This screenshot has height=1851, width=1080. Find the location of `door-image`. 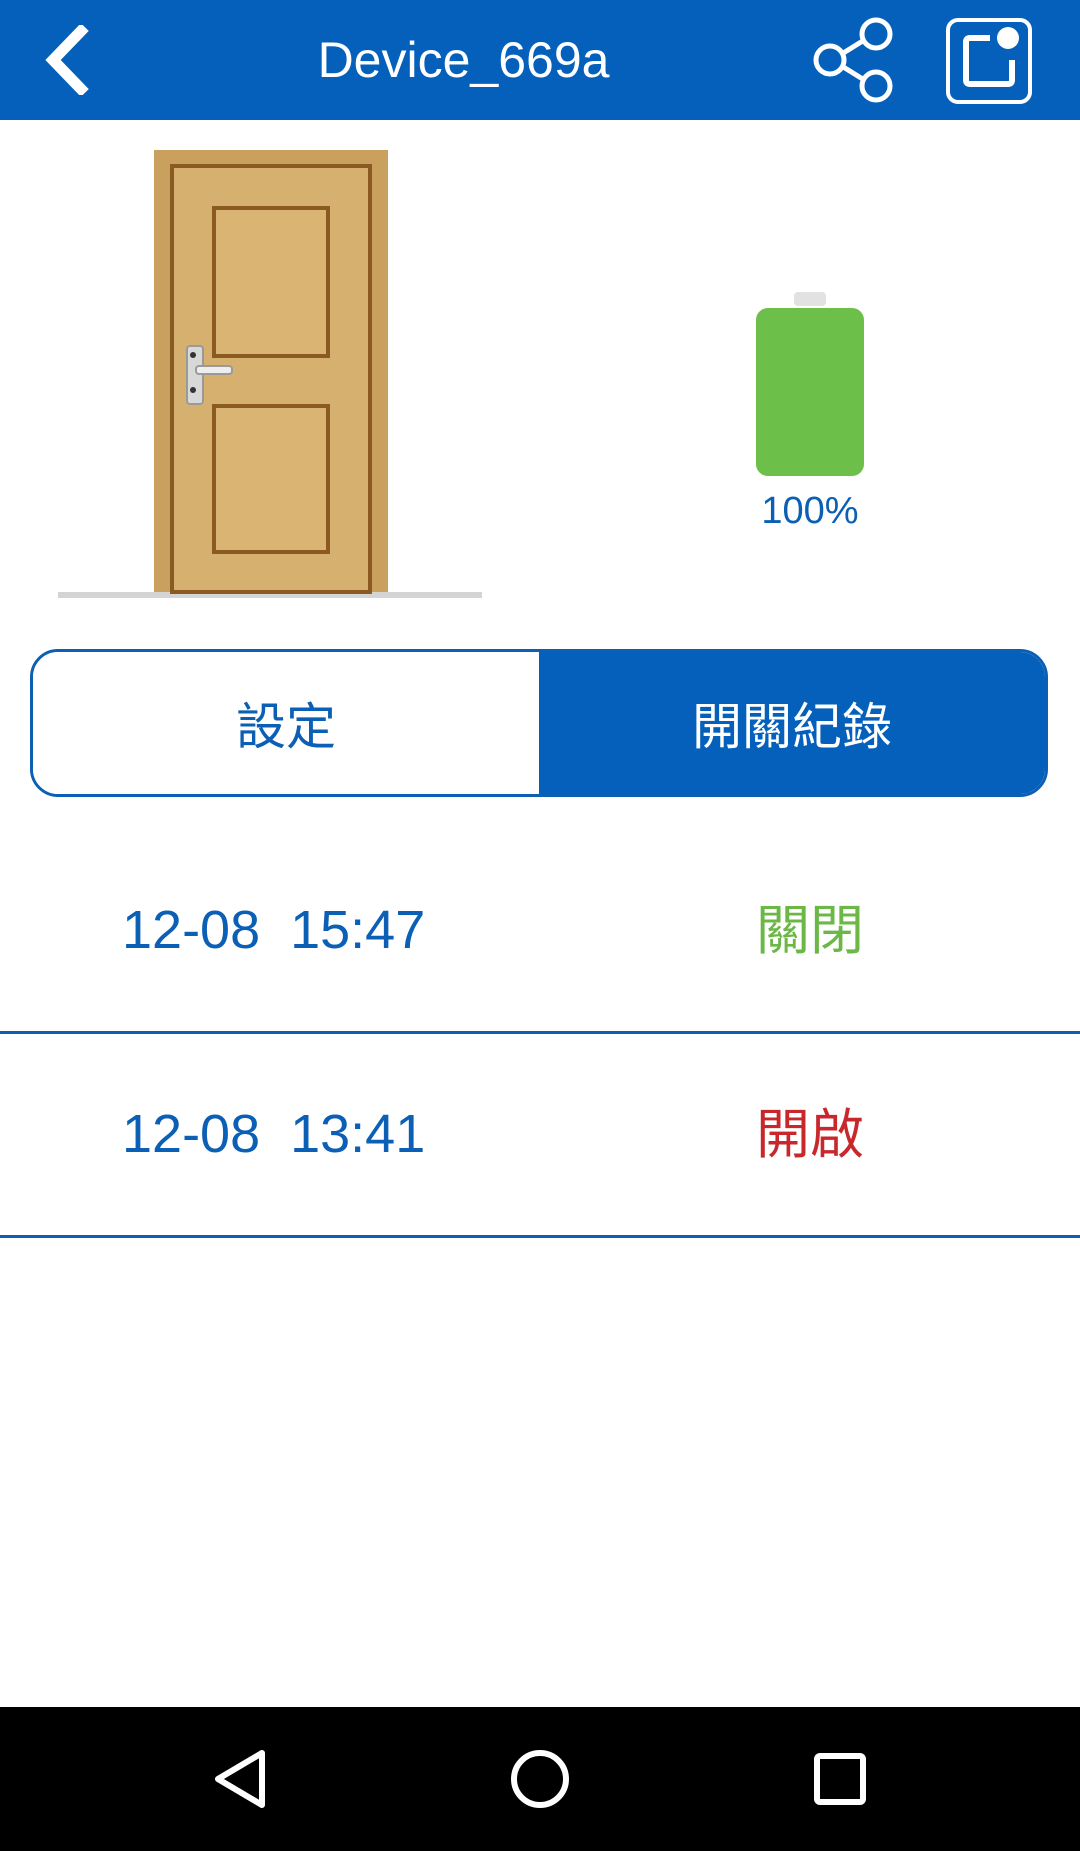

door-image is located at coordinates (271, 375).